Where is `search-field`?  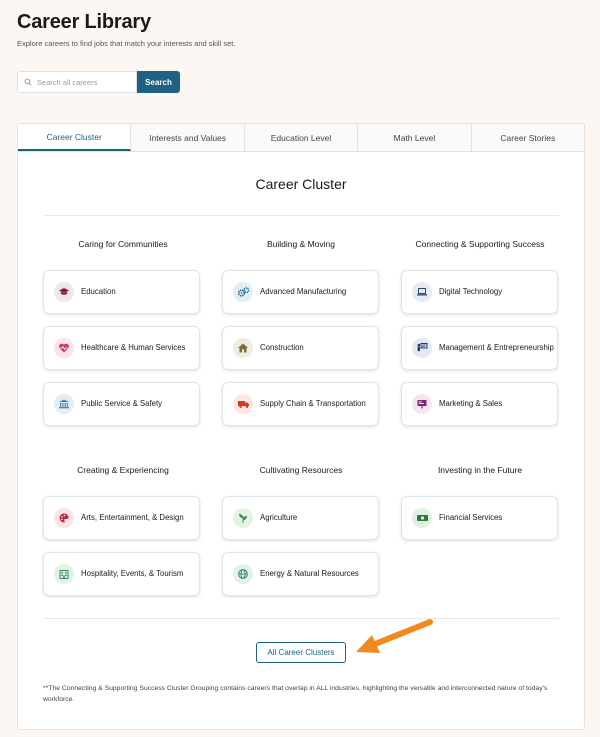 search-field is located at coordinates (77, 82).